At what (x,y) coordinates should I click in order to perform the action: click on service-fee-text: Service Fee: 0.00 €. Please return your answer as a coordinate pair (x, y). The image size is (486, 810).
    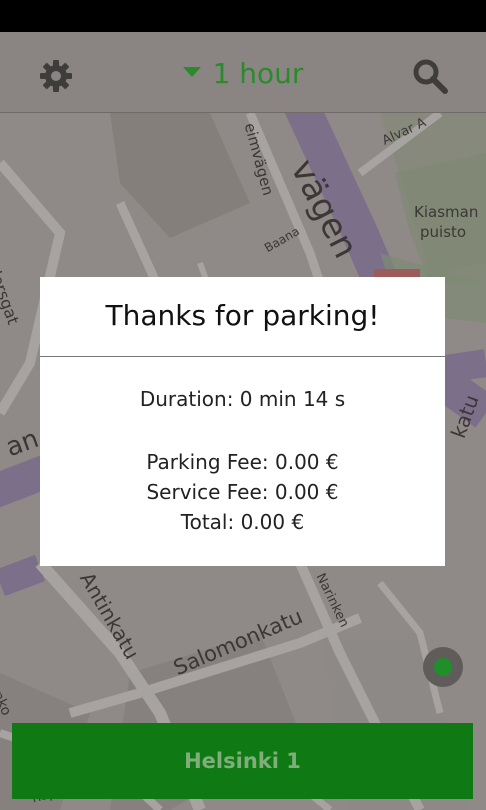
    Looking at the image, I should click on (242, 492).